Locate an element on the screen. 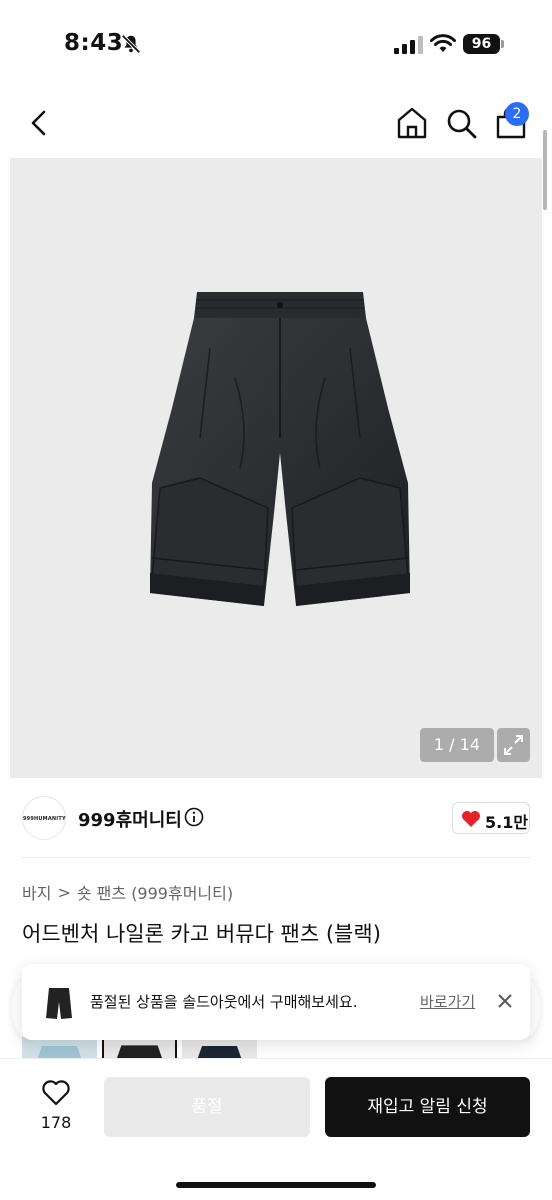 This screenshot has height=1200, width=552. battery-cap is located at coordinates (502, 44).